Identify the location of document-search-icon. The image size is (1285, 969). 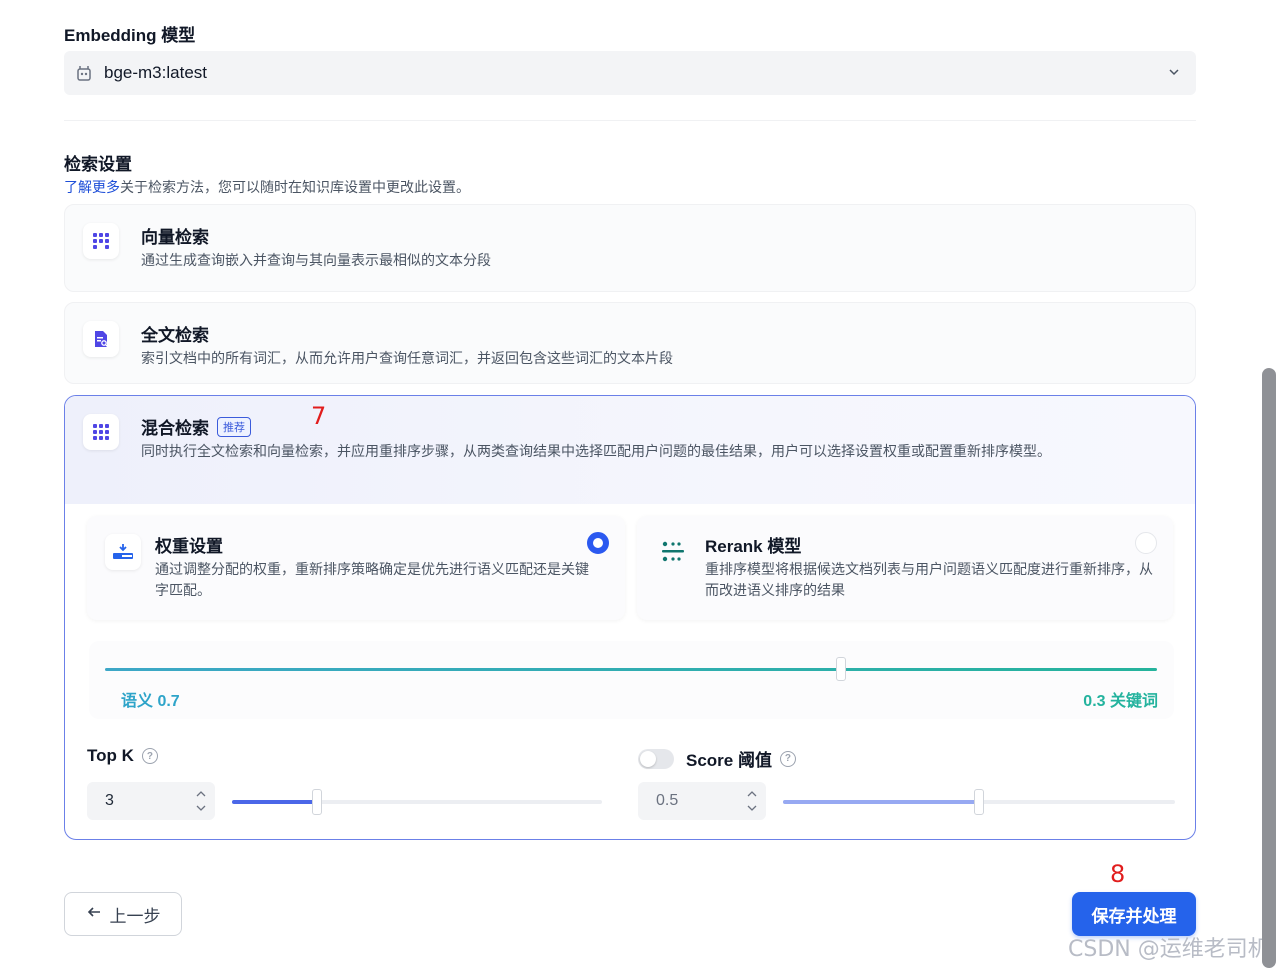
(101, 339).